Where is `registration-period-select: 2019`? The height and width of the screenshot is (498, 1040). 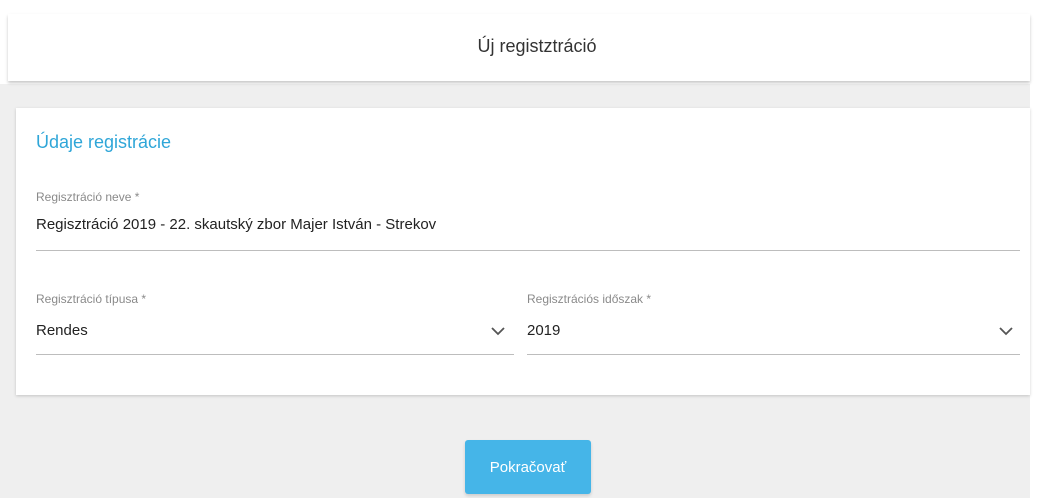
registration-period-select: 2019 is located at coordinates (543, 330).